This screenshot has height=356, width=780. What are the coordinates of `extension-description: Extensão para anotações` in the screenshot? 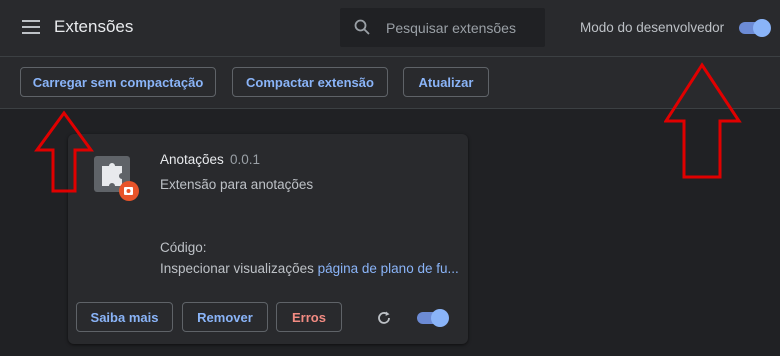 It's located at (237, 184).